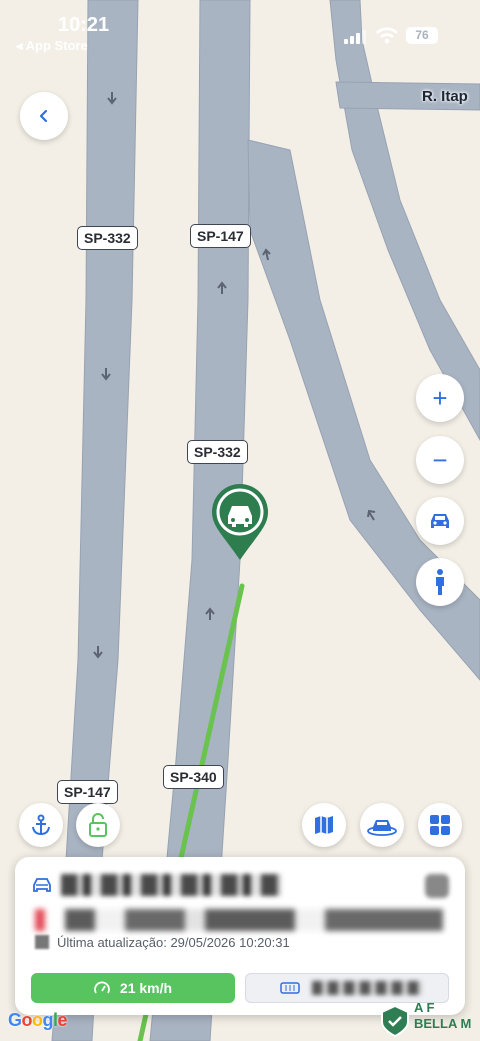 This screenshot has width=480, height=1041. What do you see at coordinates (193, 777) in the screenshot?
I see `road-label-sp340: SP-340` at bounding box center [193, 777].